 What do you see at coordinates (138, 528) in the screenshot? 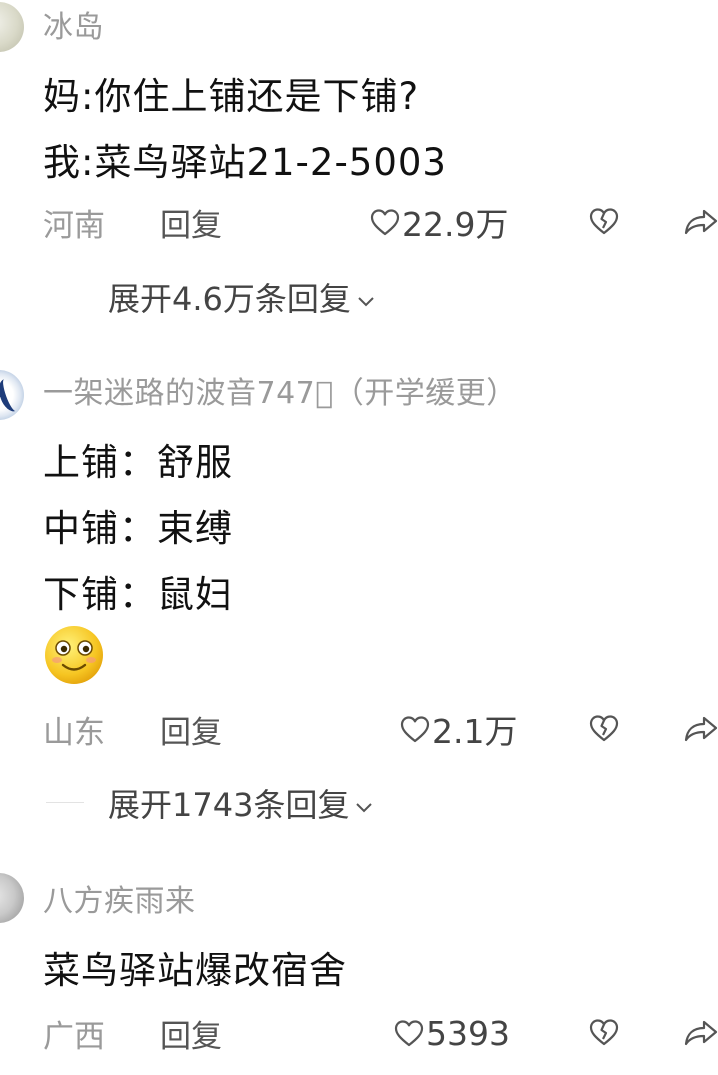
I see `comment-text-line: 中铺：束缚` at bounding box center [138, 528].